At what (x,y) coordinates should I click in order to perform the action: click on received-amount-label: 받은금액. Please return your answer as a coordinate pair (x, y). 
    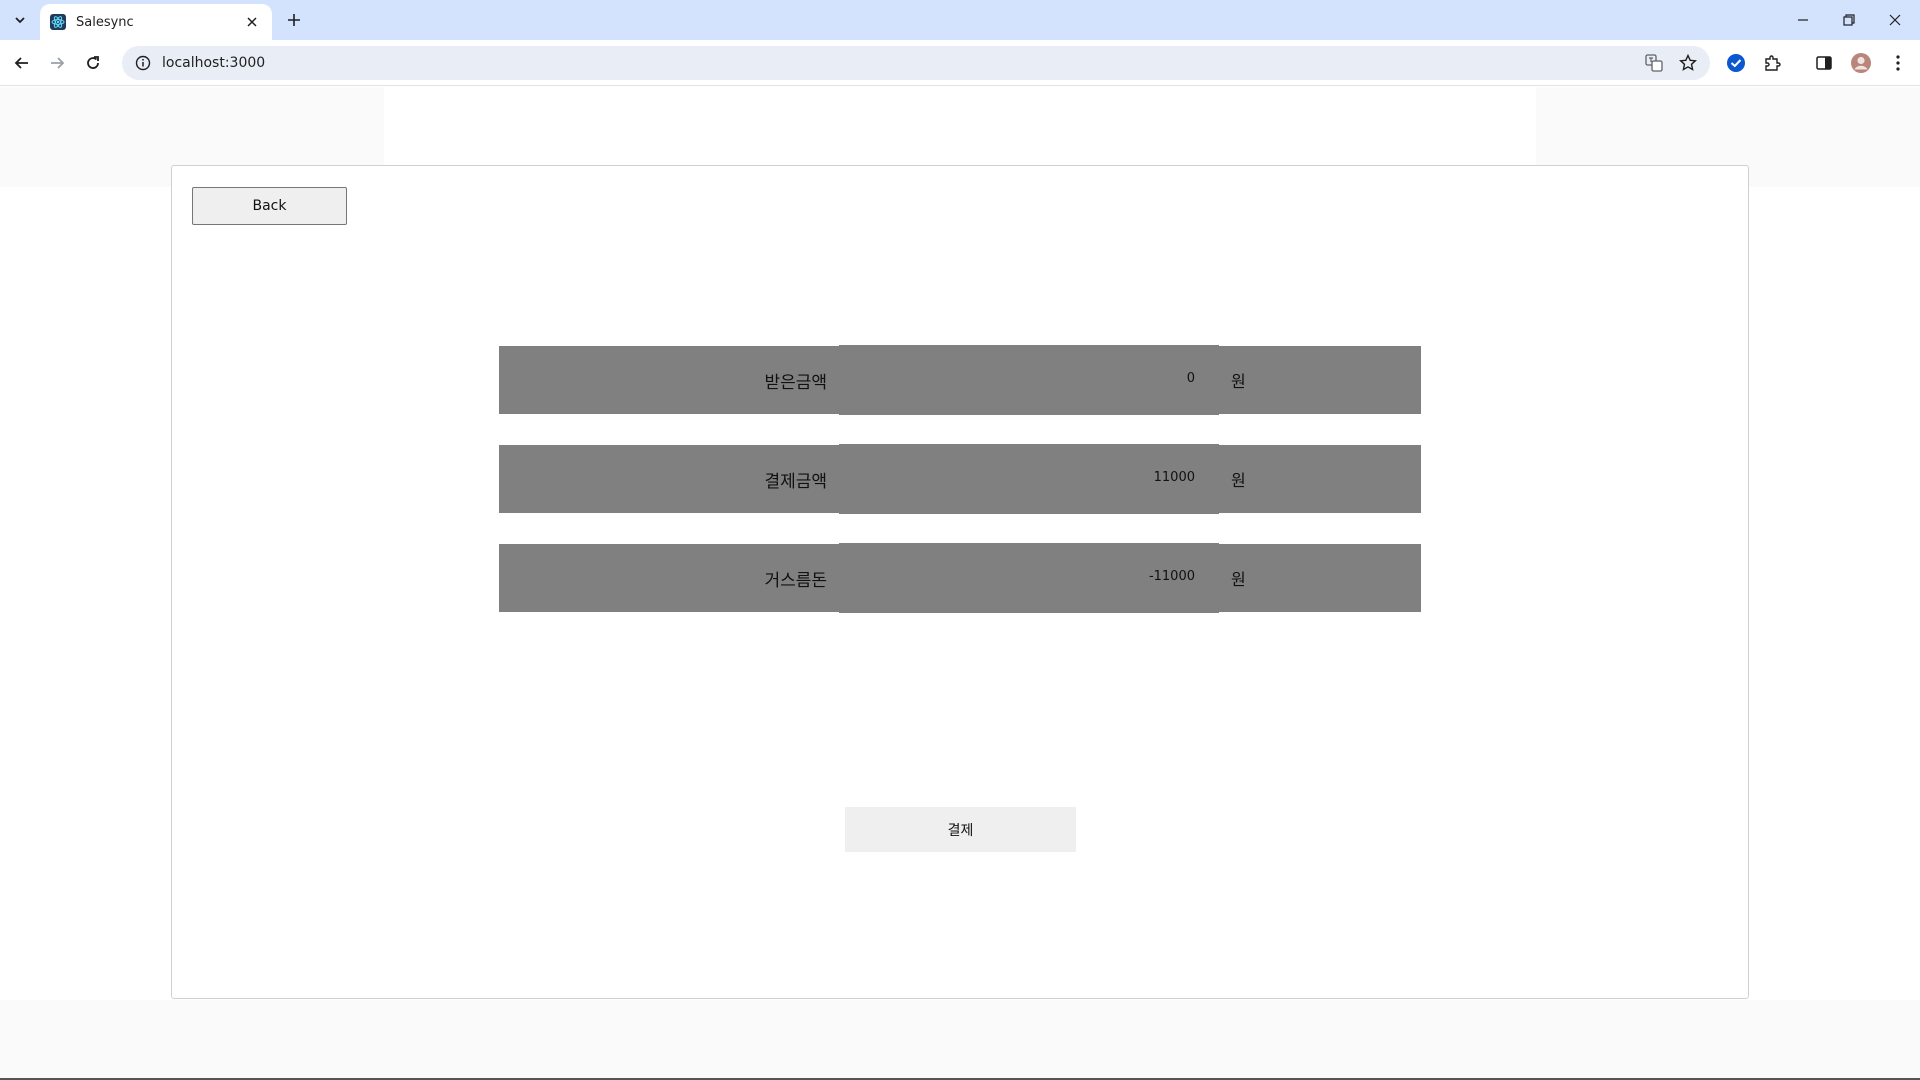
    Looking at the image, I should click on (795, 382).